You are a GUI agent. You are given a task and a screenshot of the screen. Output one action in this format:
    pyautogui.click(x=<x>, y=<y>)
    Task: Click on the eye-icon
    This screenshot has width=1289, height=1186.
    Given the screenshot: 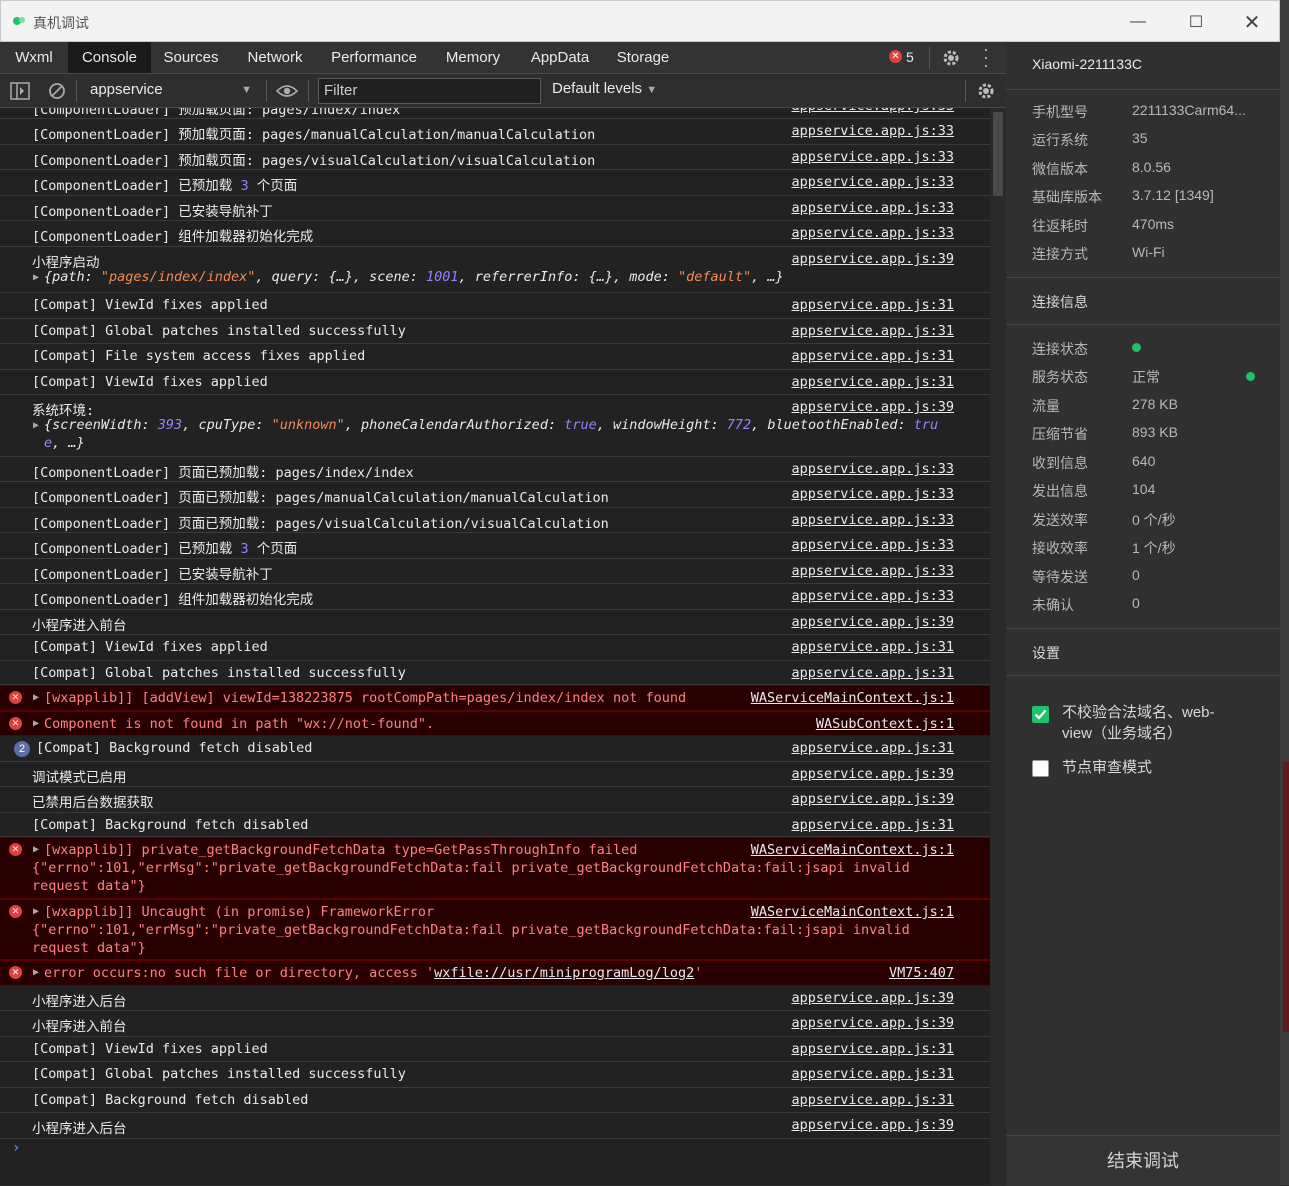 What is the action you would take?
    pyautogui.click(x=287, y=91)
    